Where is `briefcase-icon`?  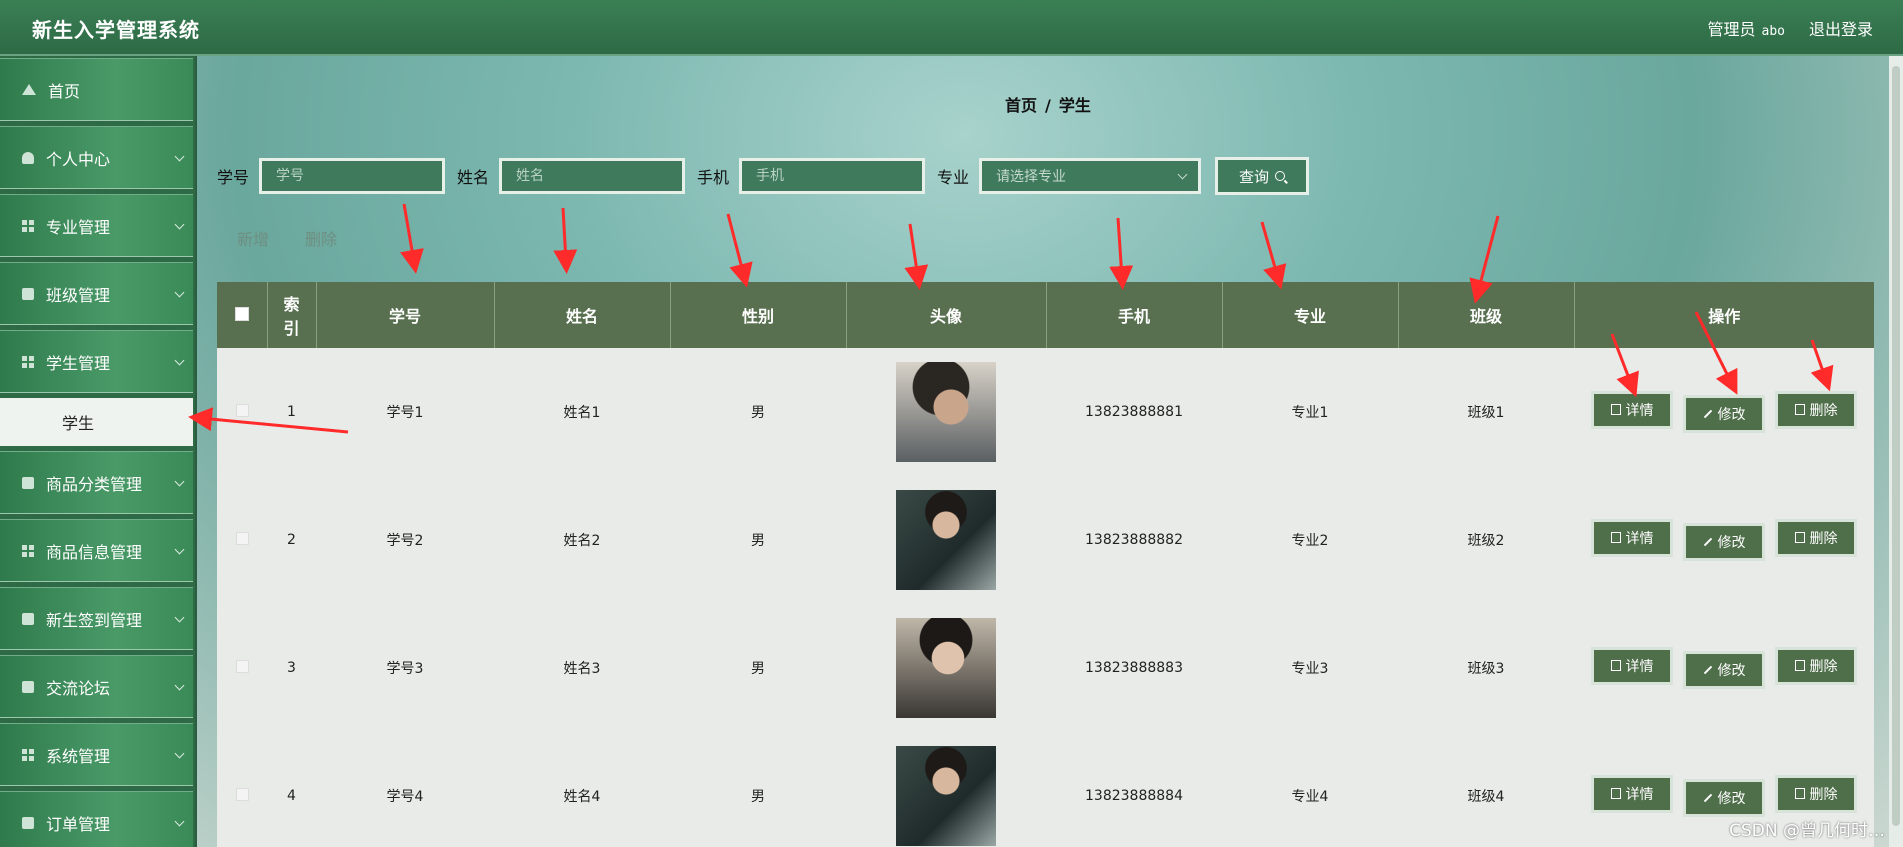
briefcase-icon is located at coordinates (28, 293).